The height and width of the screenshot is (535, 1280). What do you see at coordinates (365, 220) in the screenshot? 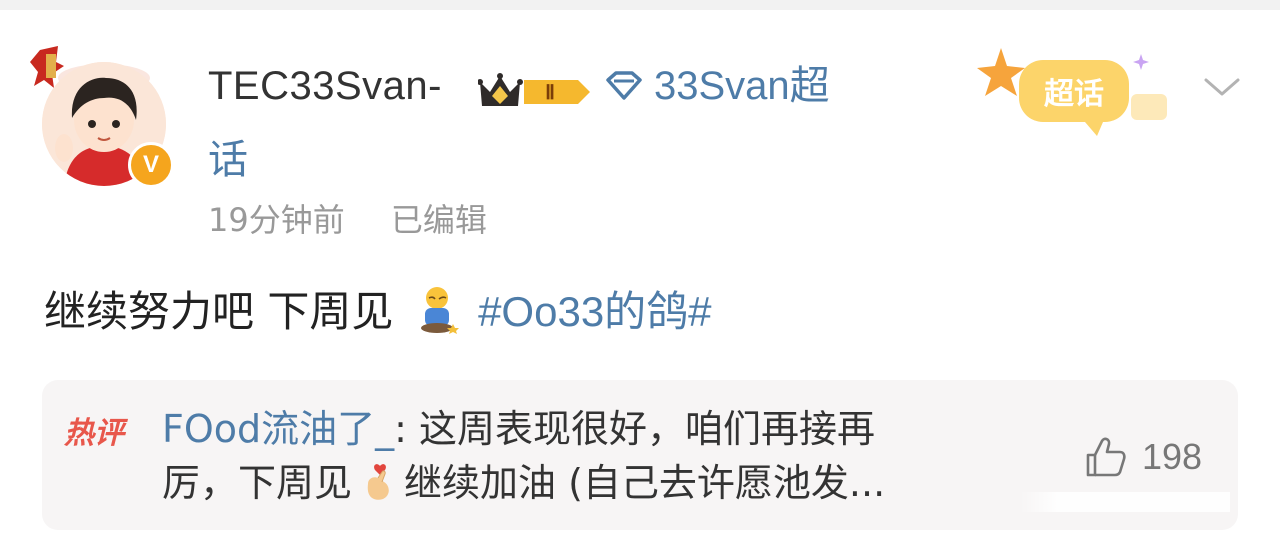
I see `post-meta: 19分钟前 已编辑` at bounding box center [365, 220].